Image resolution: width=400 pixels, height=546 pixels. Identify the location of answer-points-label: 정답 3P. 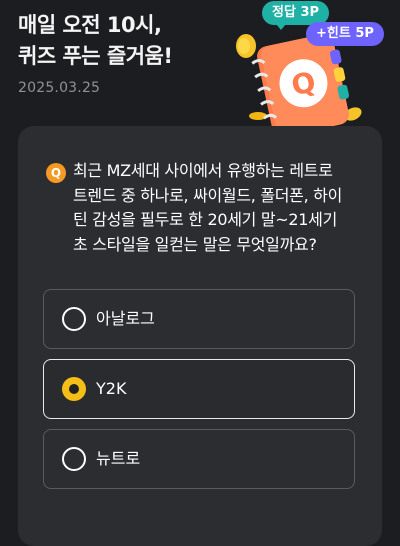
(296, 12).